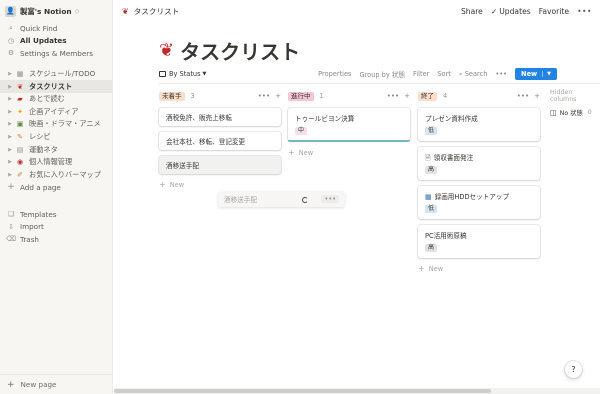  I want to click on favorite-button: Favorite, so click(554, 11).